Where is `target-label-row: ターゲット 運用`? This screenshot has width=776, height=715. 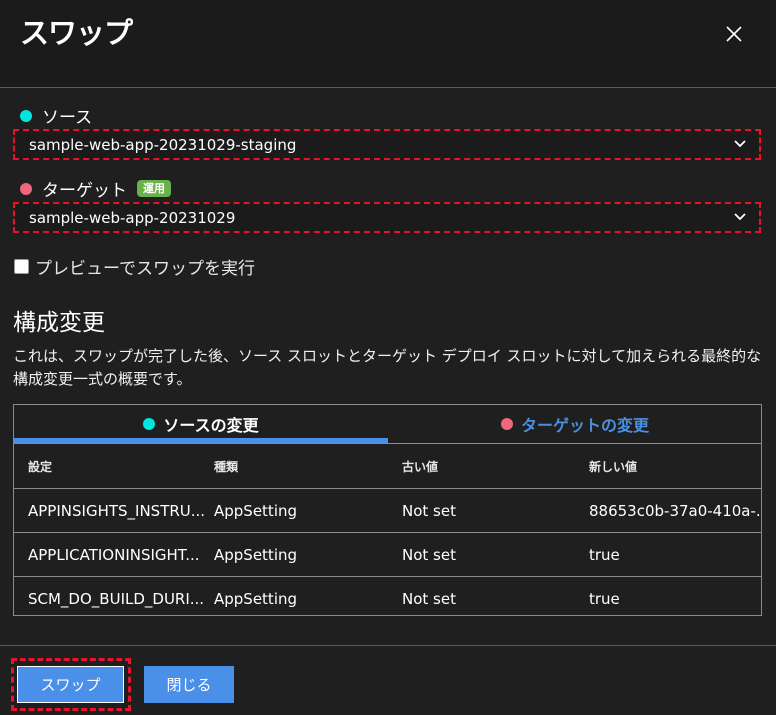 target-label-row: ターゲット 運用 is located at coordinates (95, 188).